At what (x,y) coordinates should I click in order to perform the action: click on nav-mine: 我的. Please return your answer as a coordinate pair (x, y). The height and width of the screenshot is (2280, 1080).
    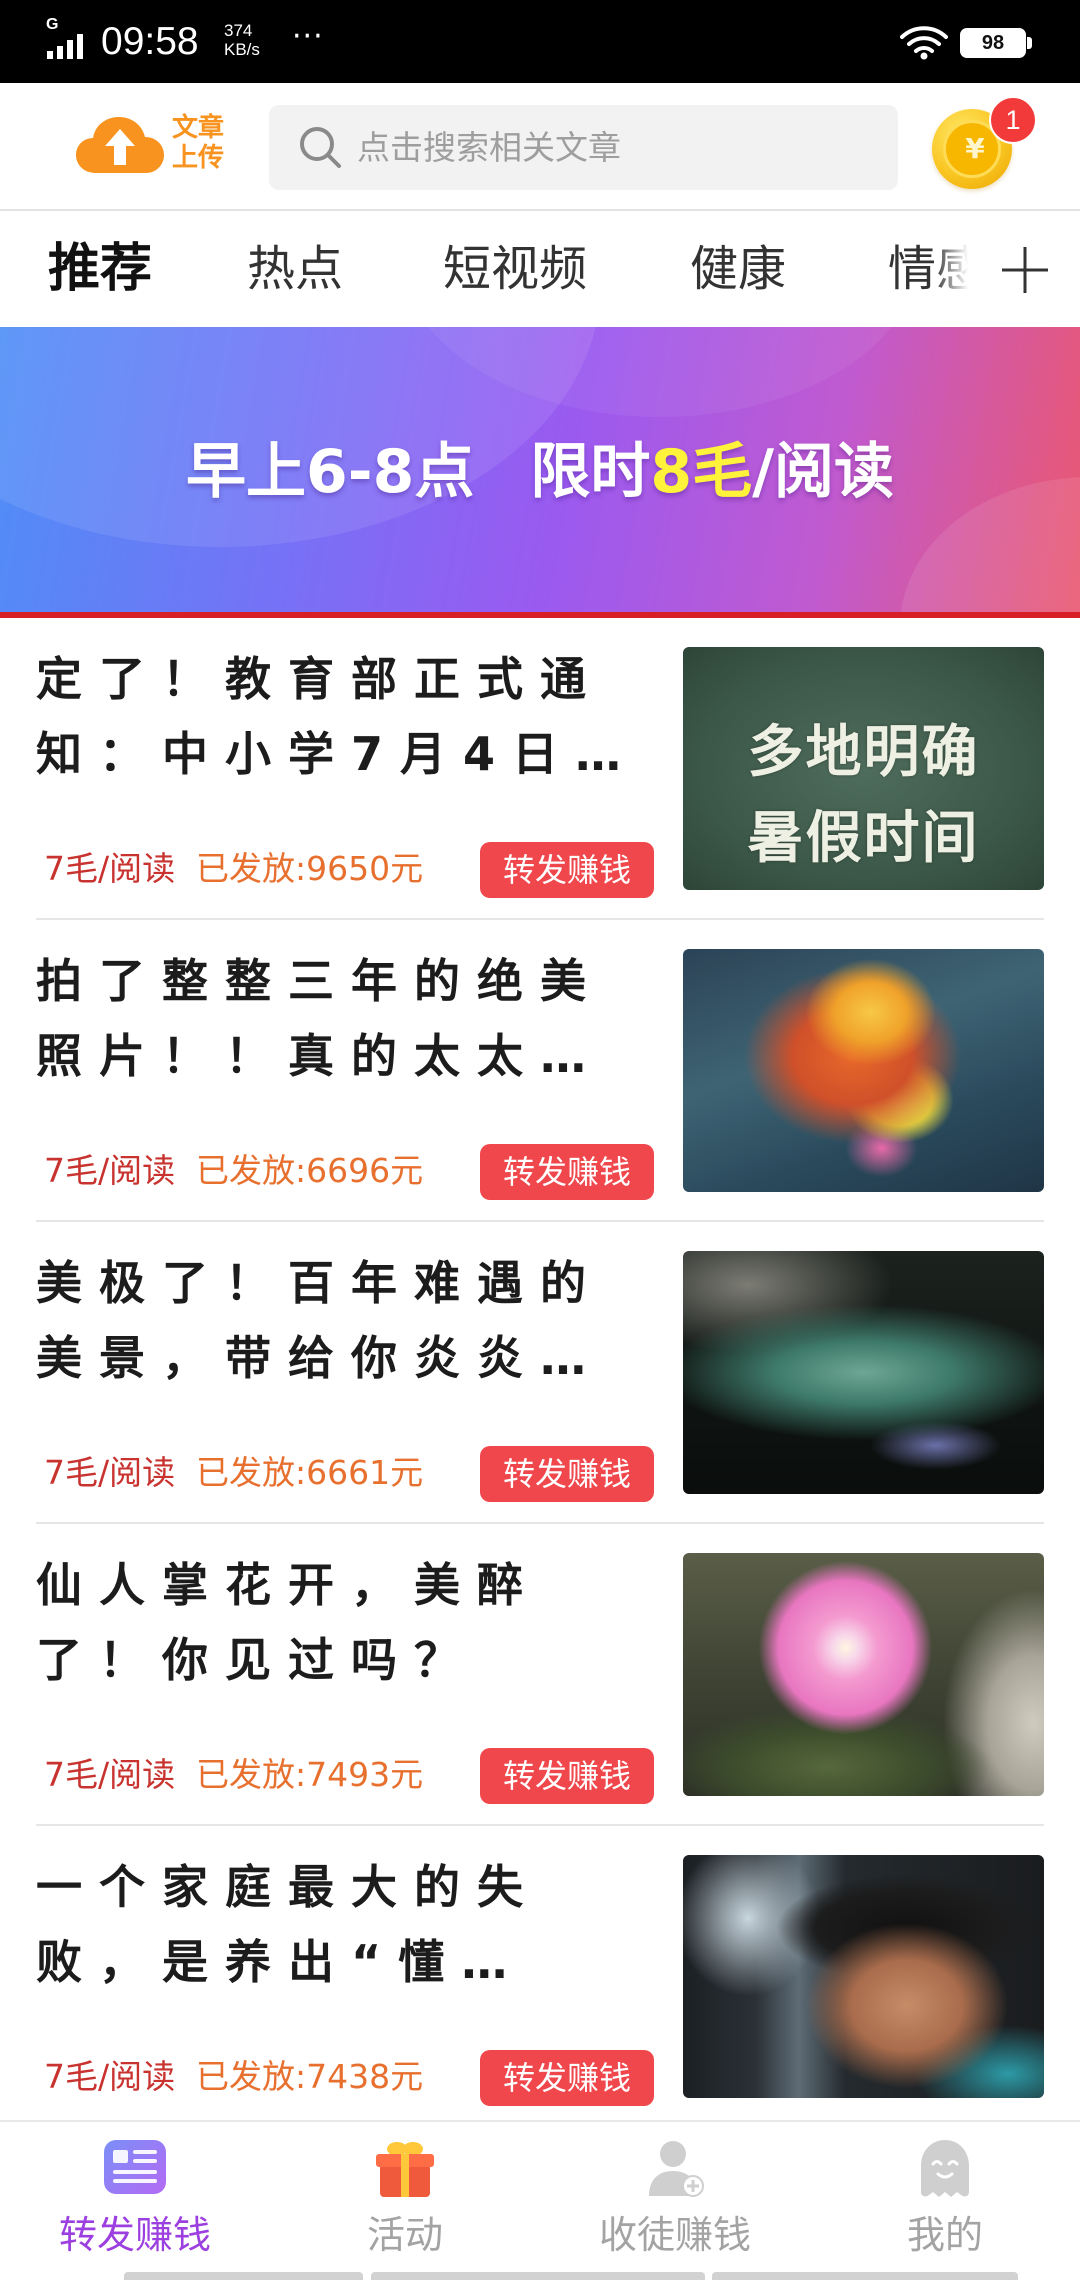
    Looking at the image, I should click on (945, 2201).